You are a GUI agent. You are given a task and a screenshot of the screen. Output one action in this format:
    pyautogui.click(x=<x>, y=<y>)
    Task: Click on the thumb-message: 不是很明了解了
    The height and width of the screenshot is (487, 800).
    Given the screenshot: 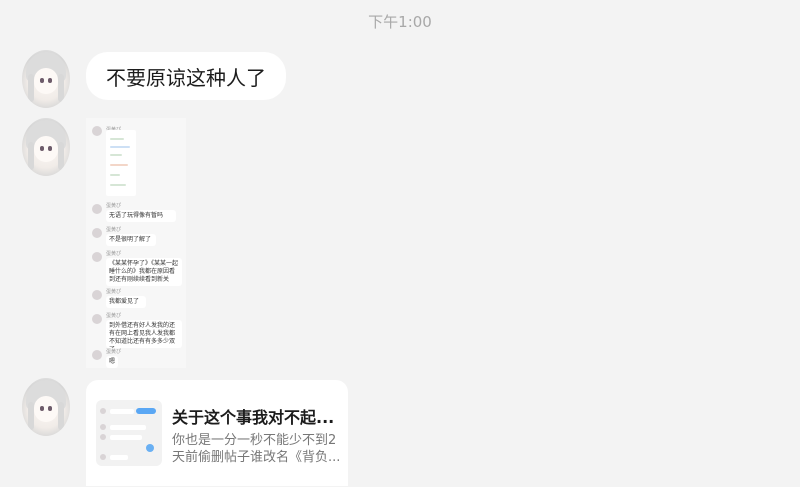 What is the action you would take?
    pyautogui.click(x=131, y=240)
    